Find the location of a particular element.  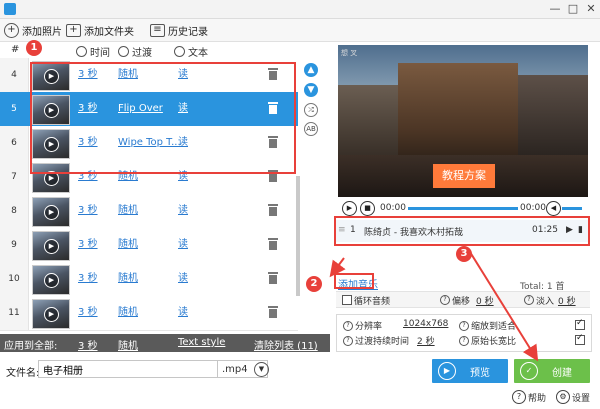

annotation-arrows is located at coordinates (434, 306).